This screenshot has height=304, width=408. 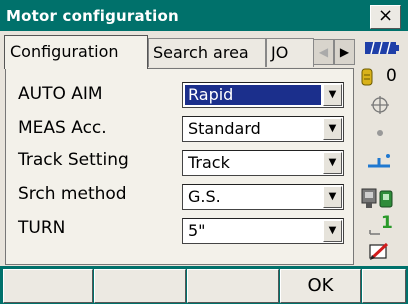 What do you see at coordinates (380, 105) in the screenshot?
I see `crosshair-icon` at bounding box center [380, 105].